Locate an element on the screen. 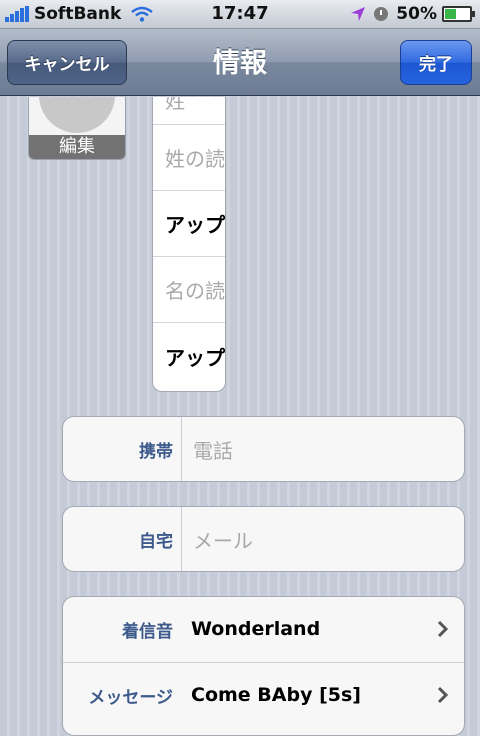 This screenshot has height=736, width=480. clock-icon is located at coordinates (381, 14).